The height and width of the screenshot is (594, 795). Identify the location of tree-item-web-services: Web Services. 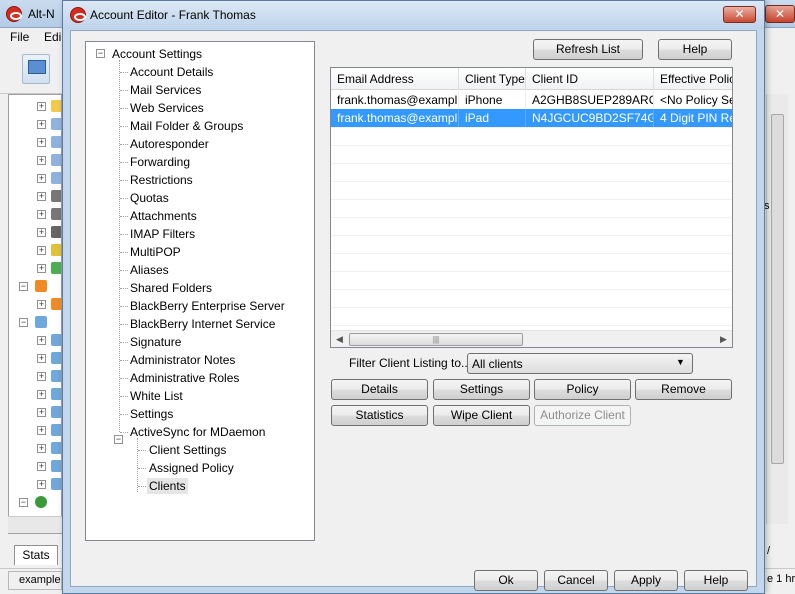
(167, 108).